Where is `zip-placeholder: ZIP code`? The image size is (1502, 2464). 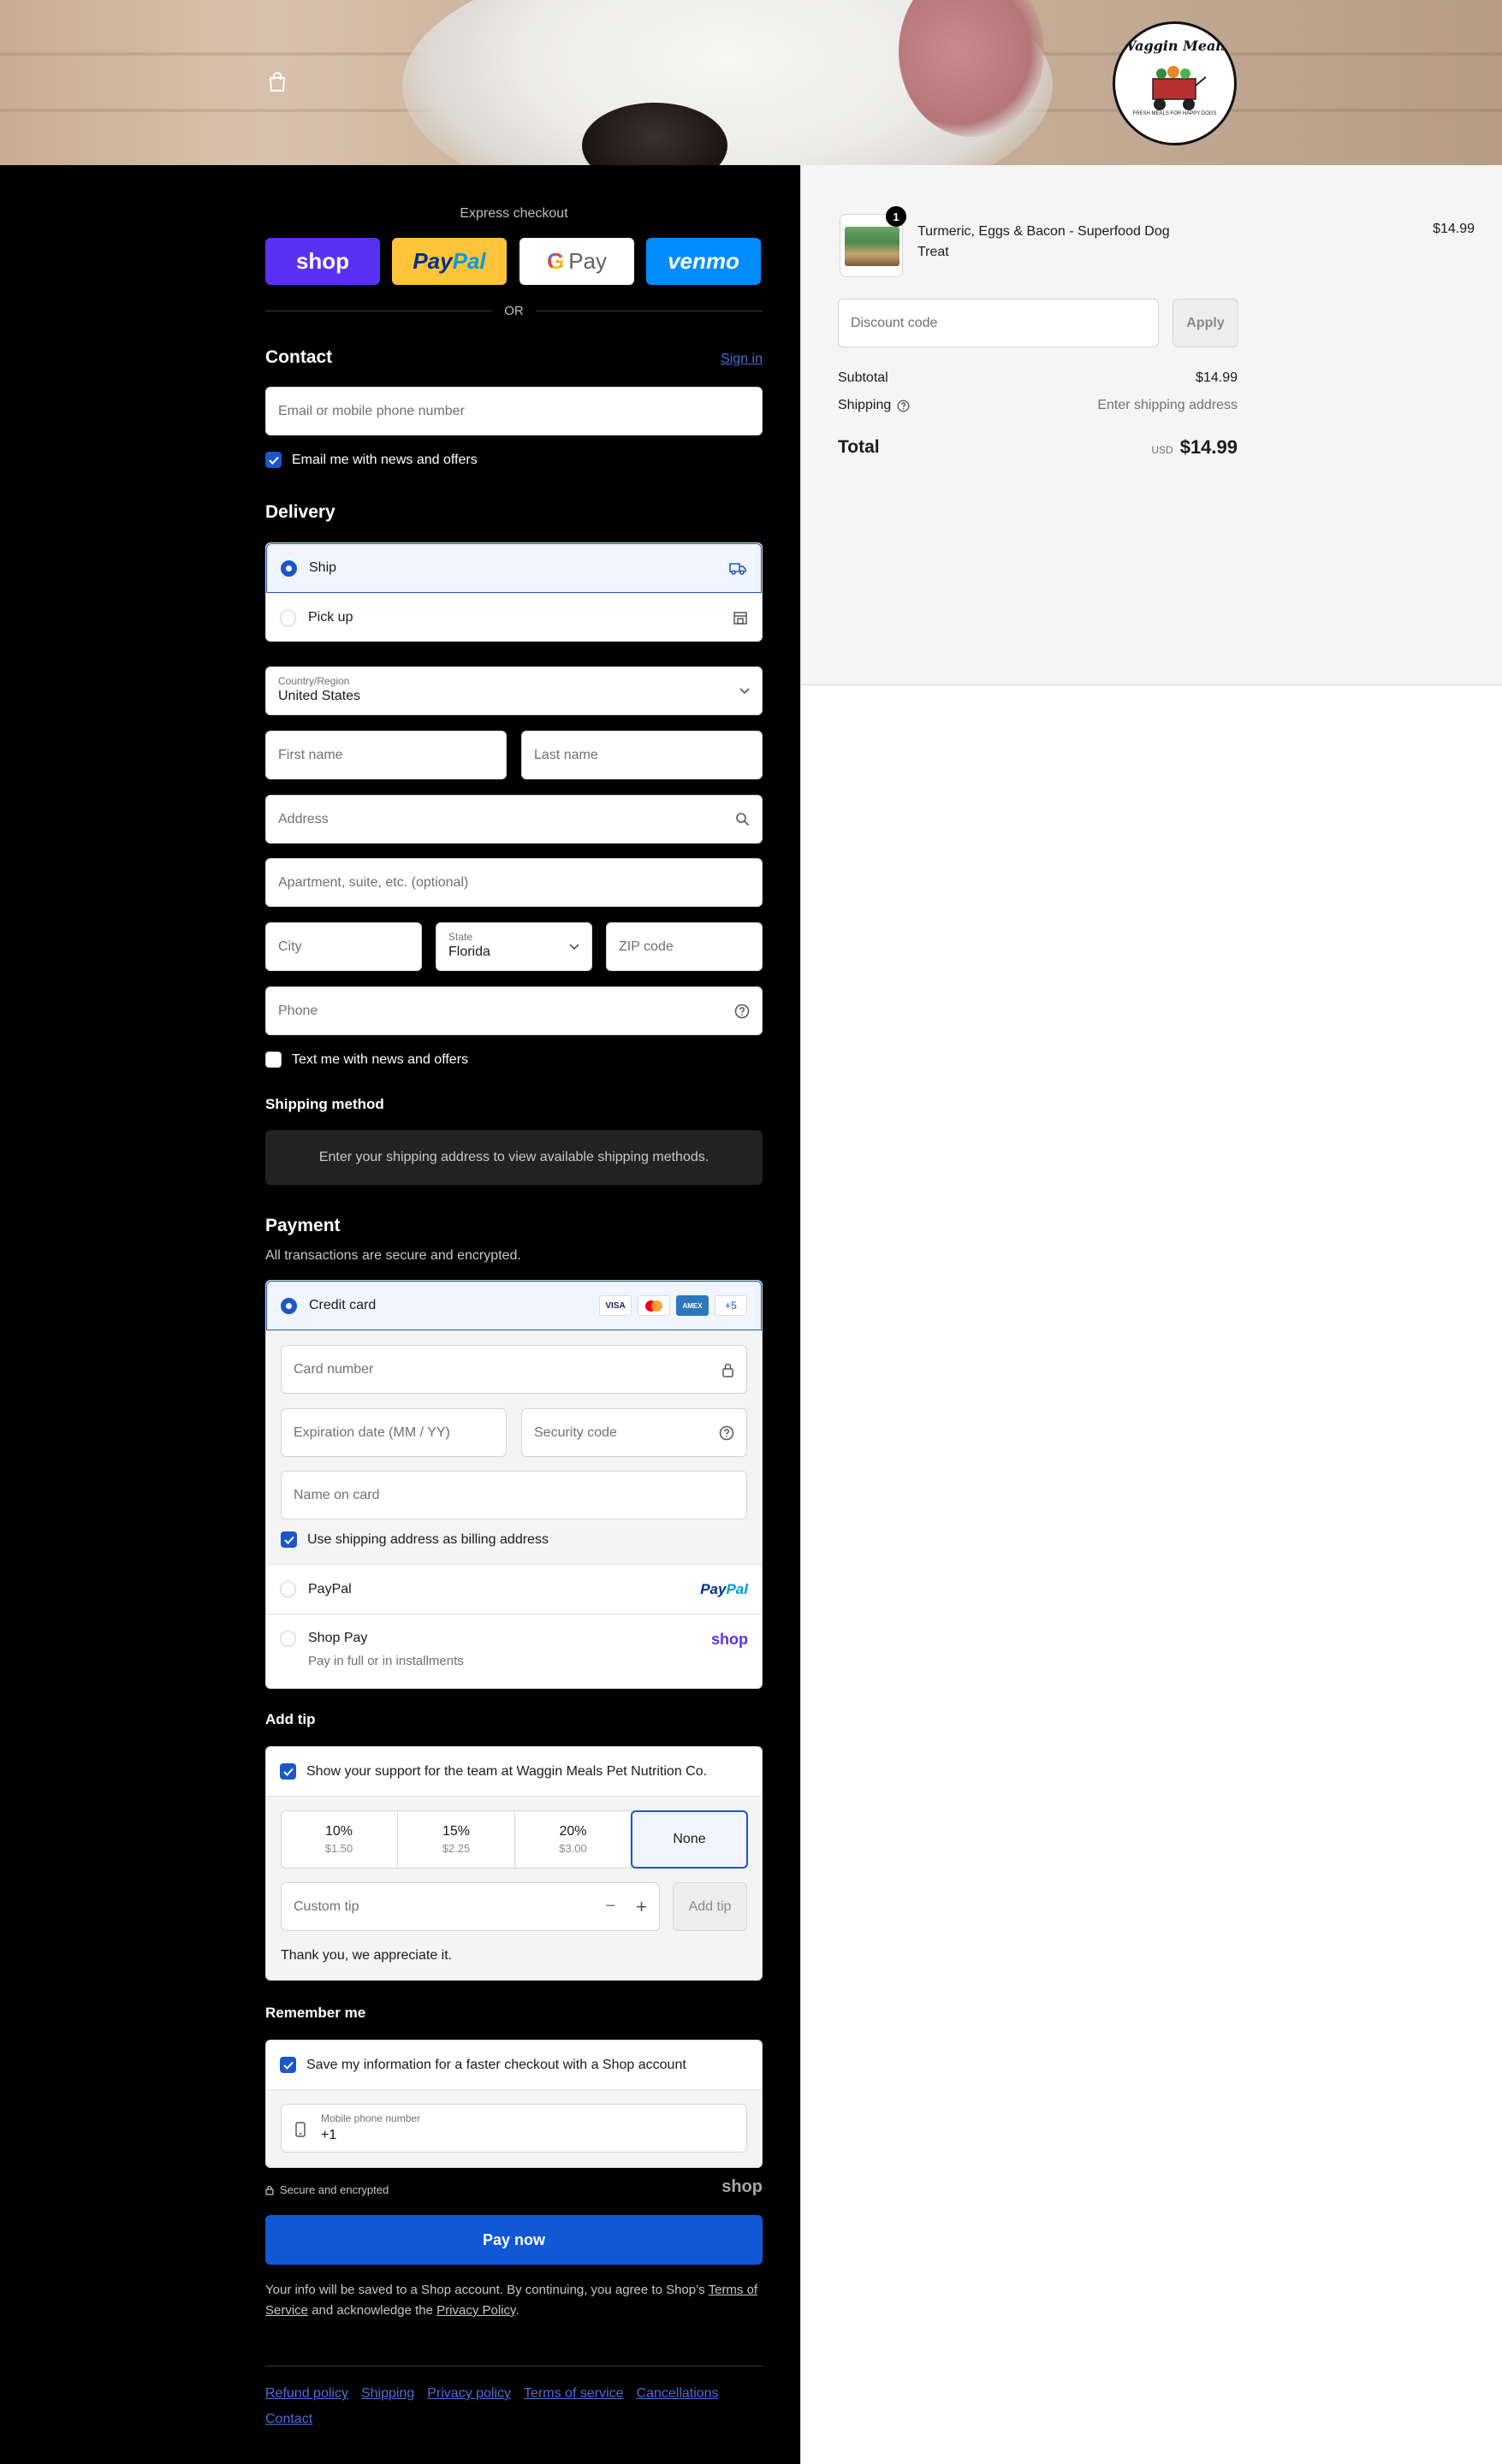
zip-placeholder: ZIP code is located at coordinates (646, 946).